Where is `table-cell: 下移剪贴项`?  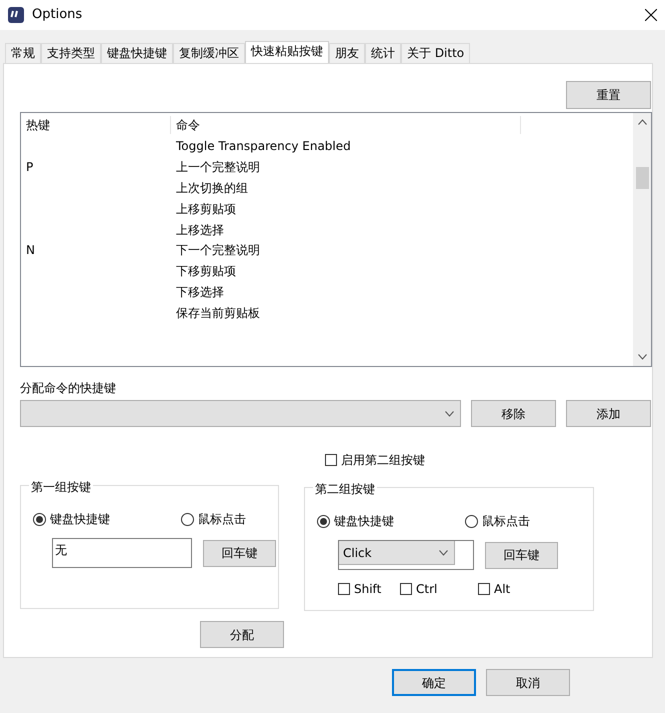
table-cell: 下移剪贴项 is located at coordinates (206, 271).